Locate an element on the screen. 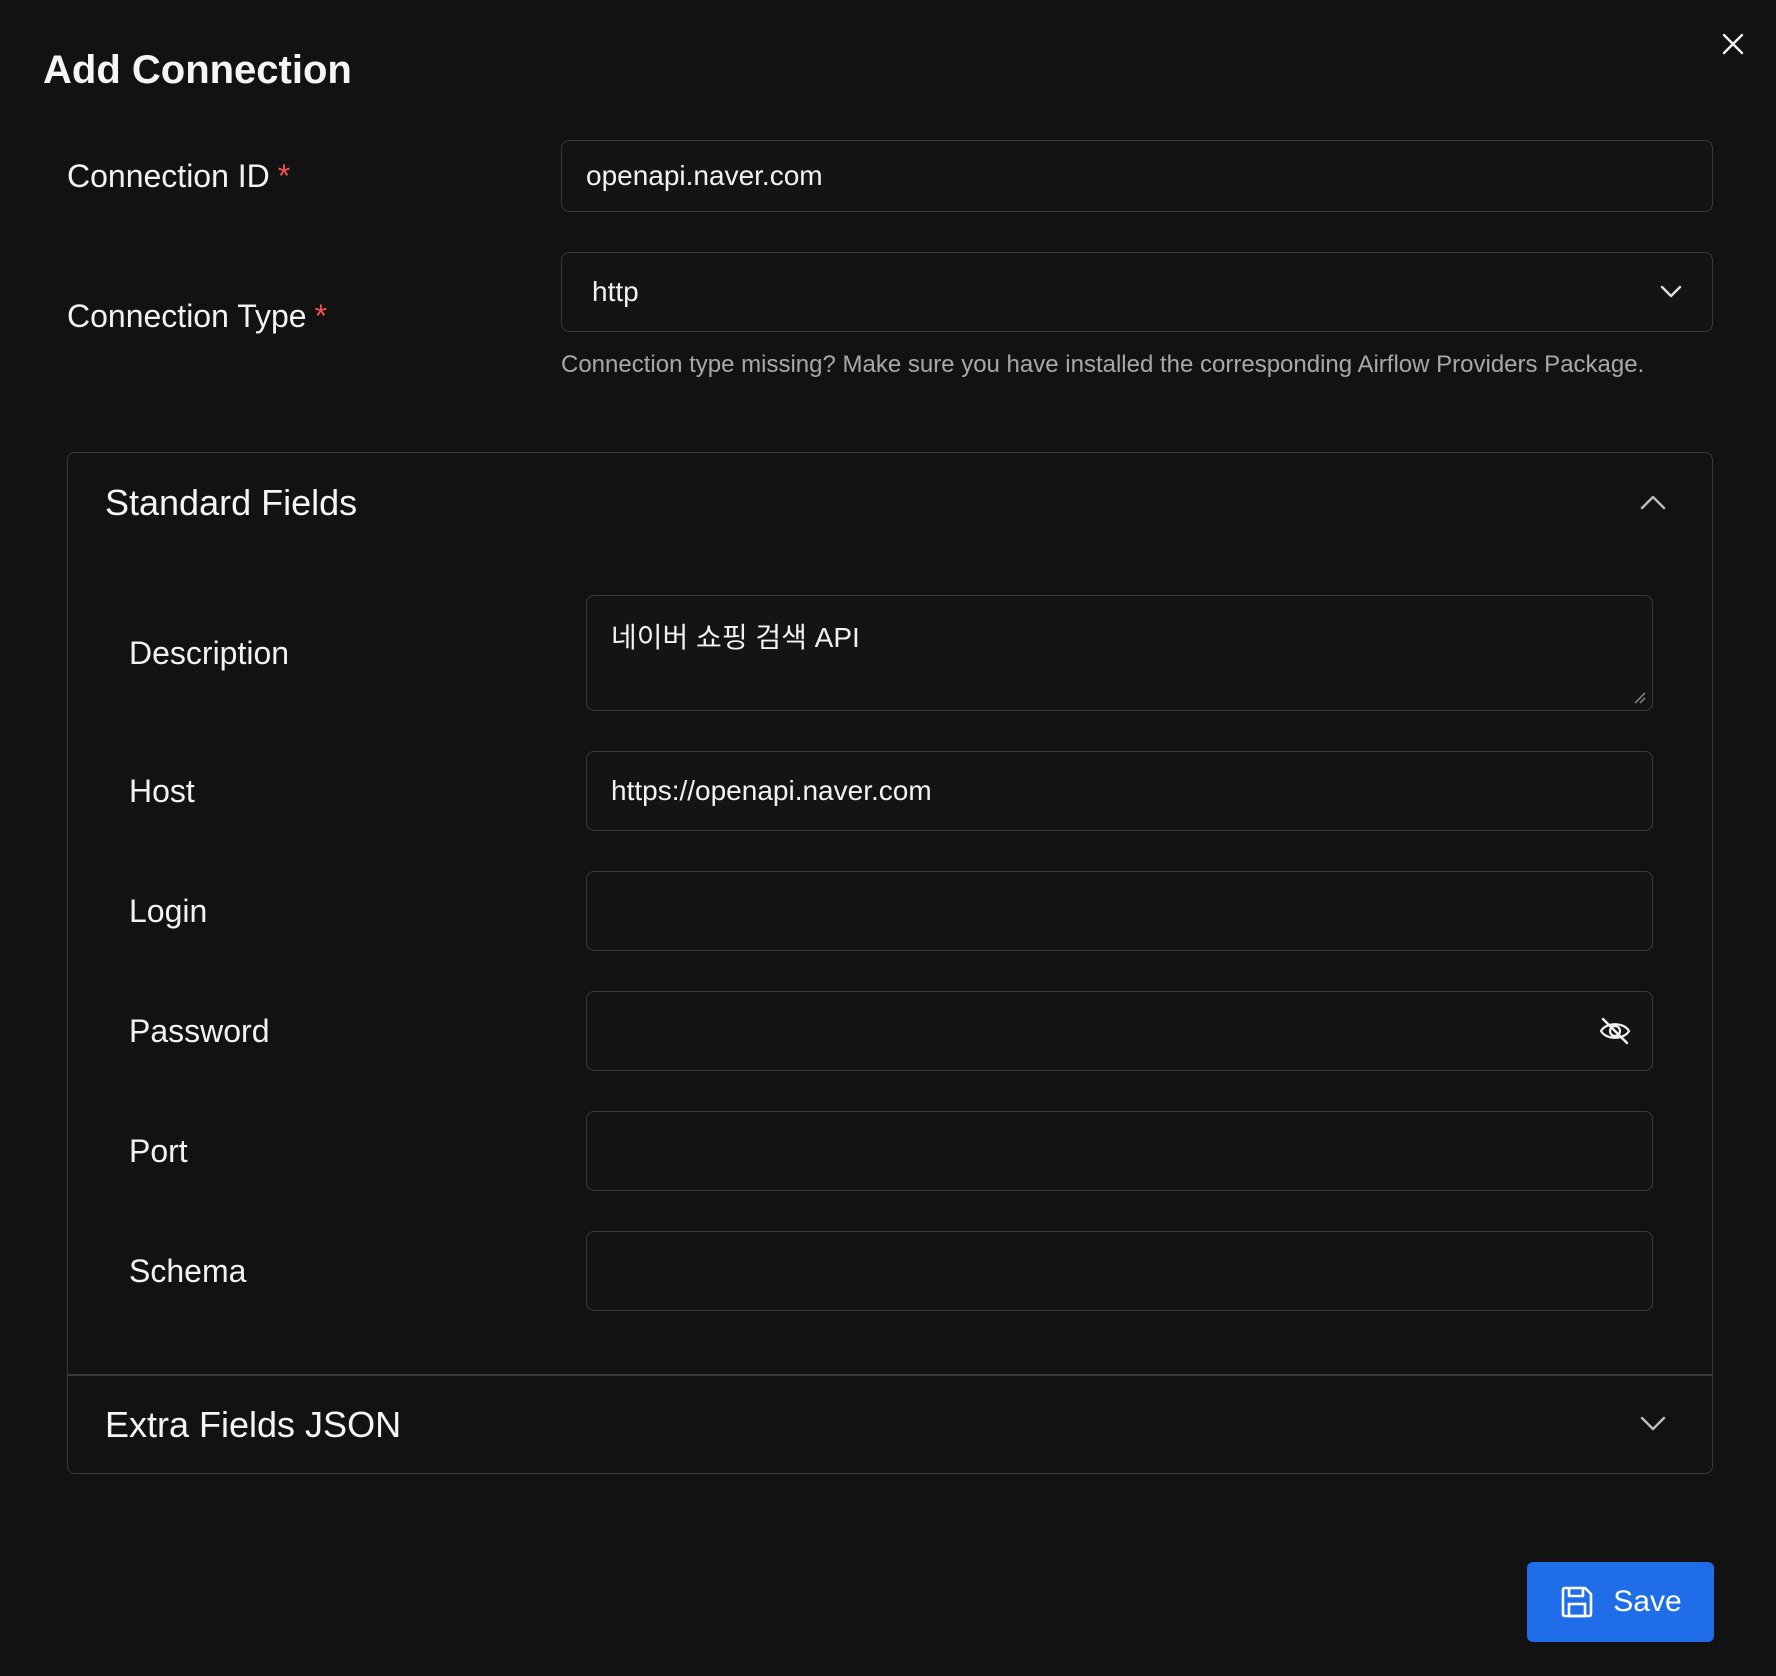 Image resolution: width=1776 pixels, height=1676 pixels. standard-fields-toggle is located at coordinates (1653, 502).